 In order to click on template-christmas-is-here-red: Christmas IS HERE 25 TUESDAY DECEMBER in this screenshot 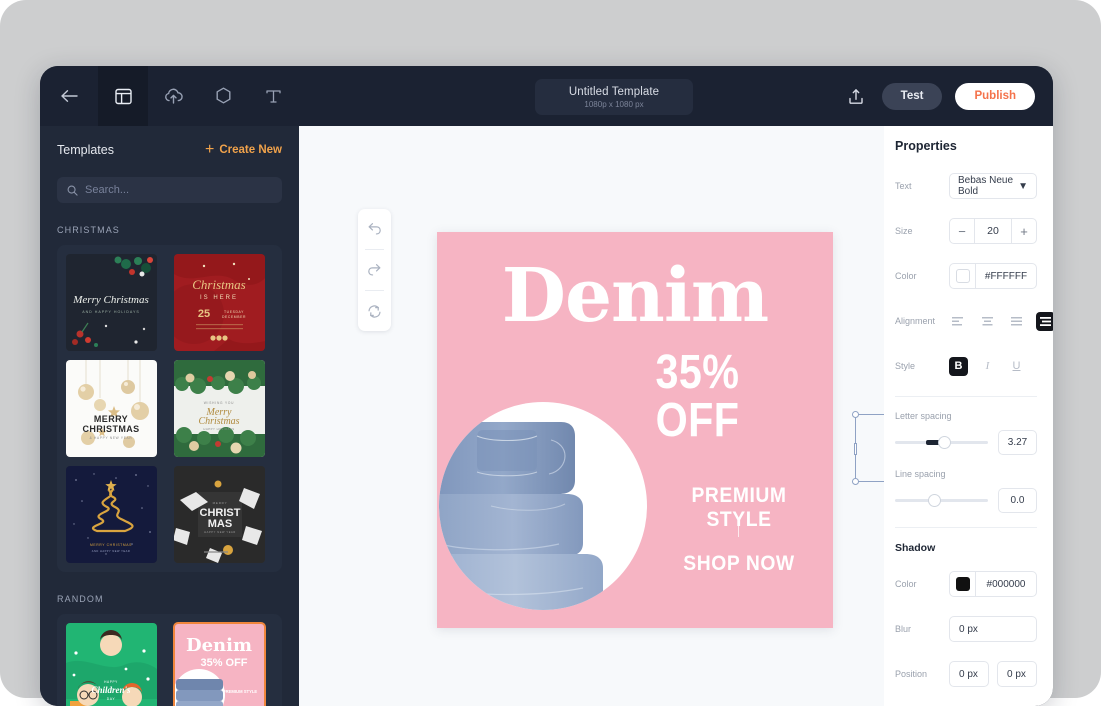, I will do `click(219, 302)`.